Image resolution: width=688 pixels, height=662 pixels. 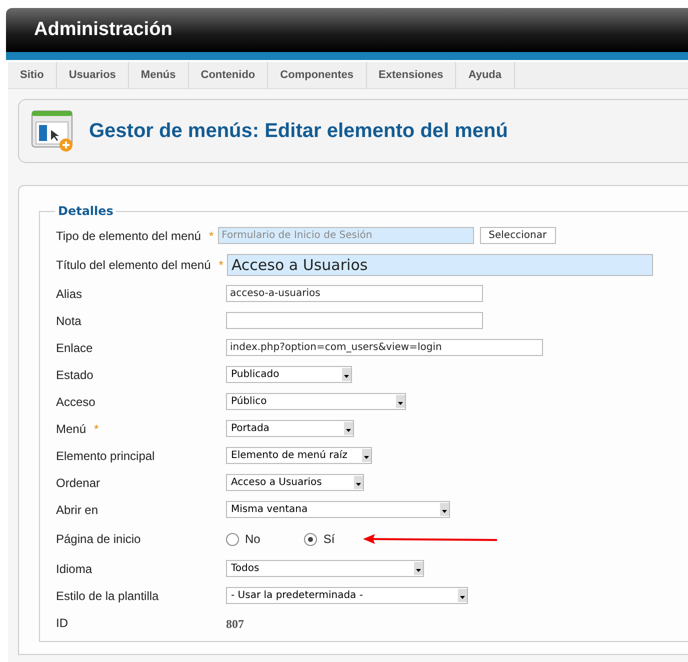 I want to click on menu-item: Contenido, so click(x=228, y=75).